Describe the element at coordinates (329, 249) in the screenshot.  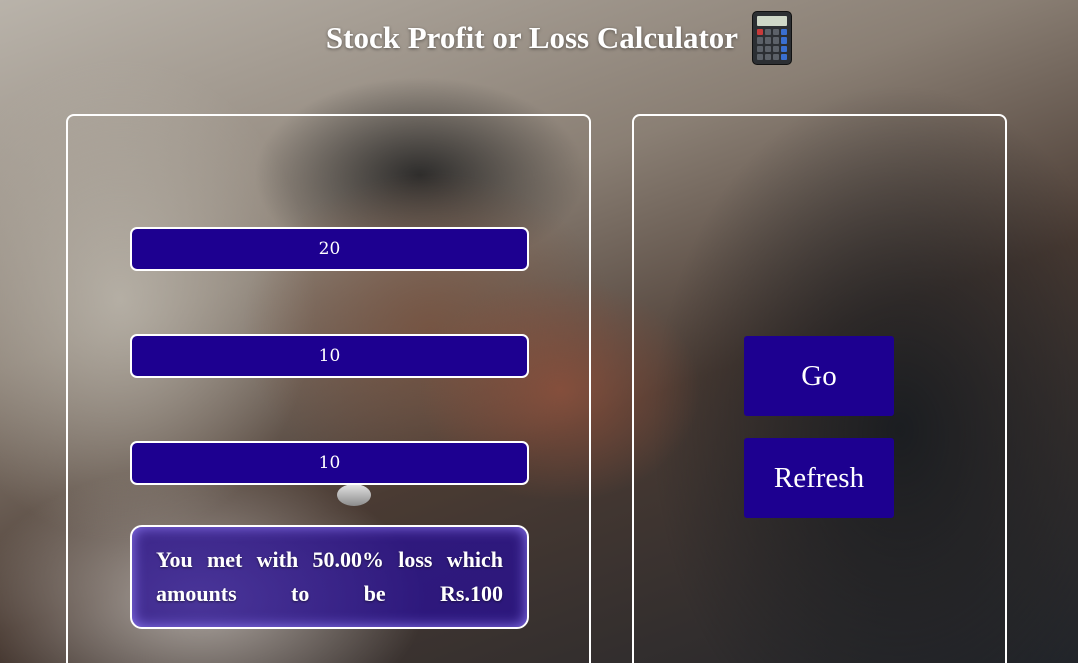
I see `purchase-price-input` at that location.